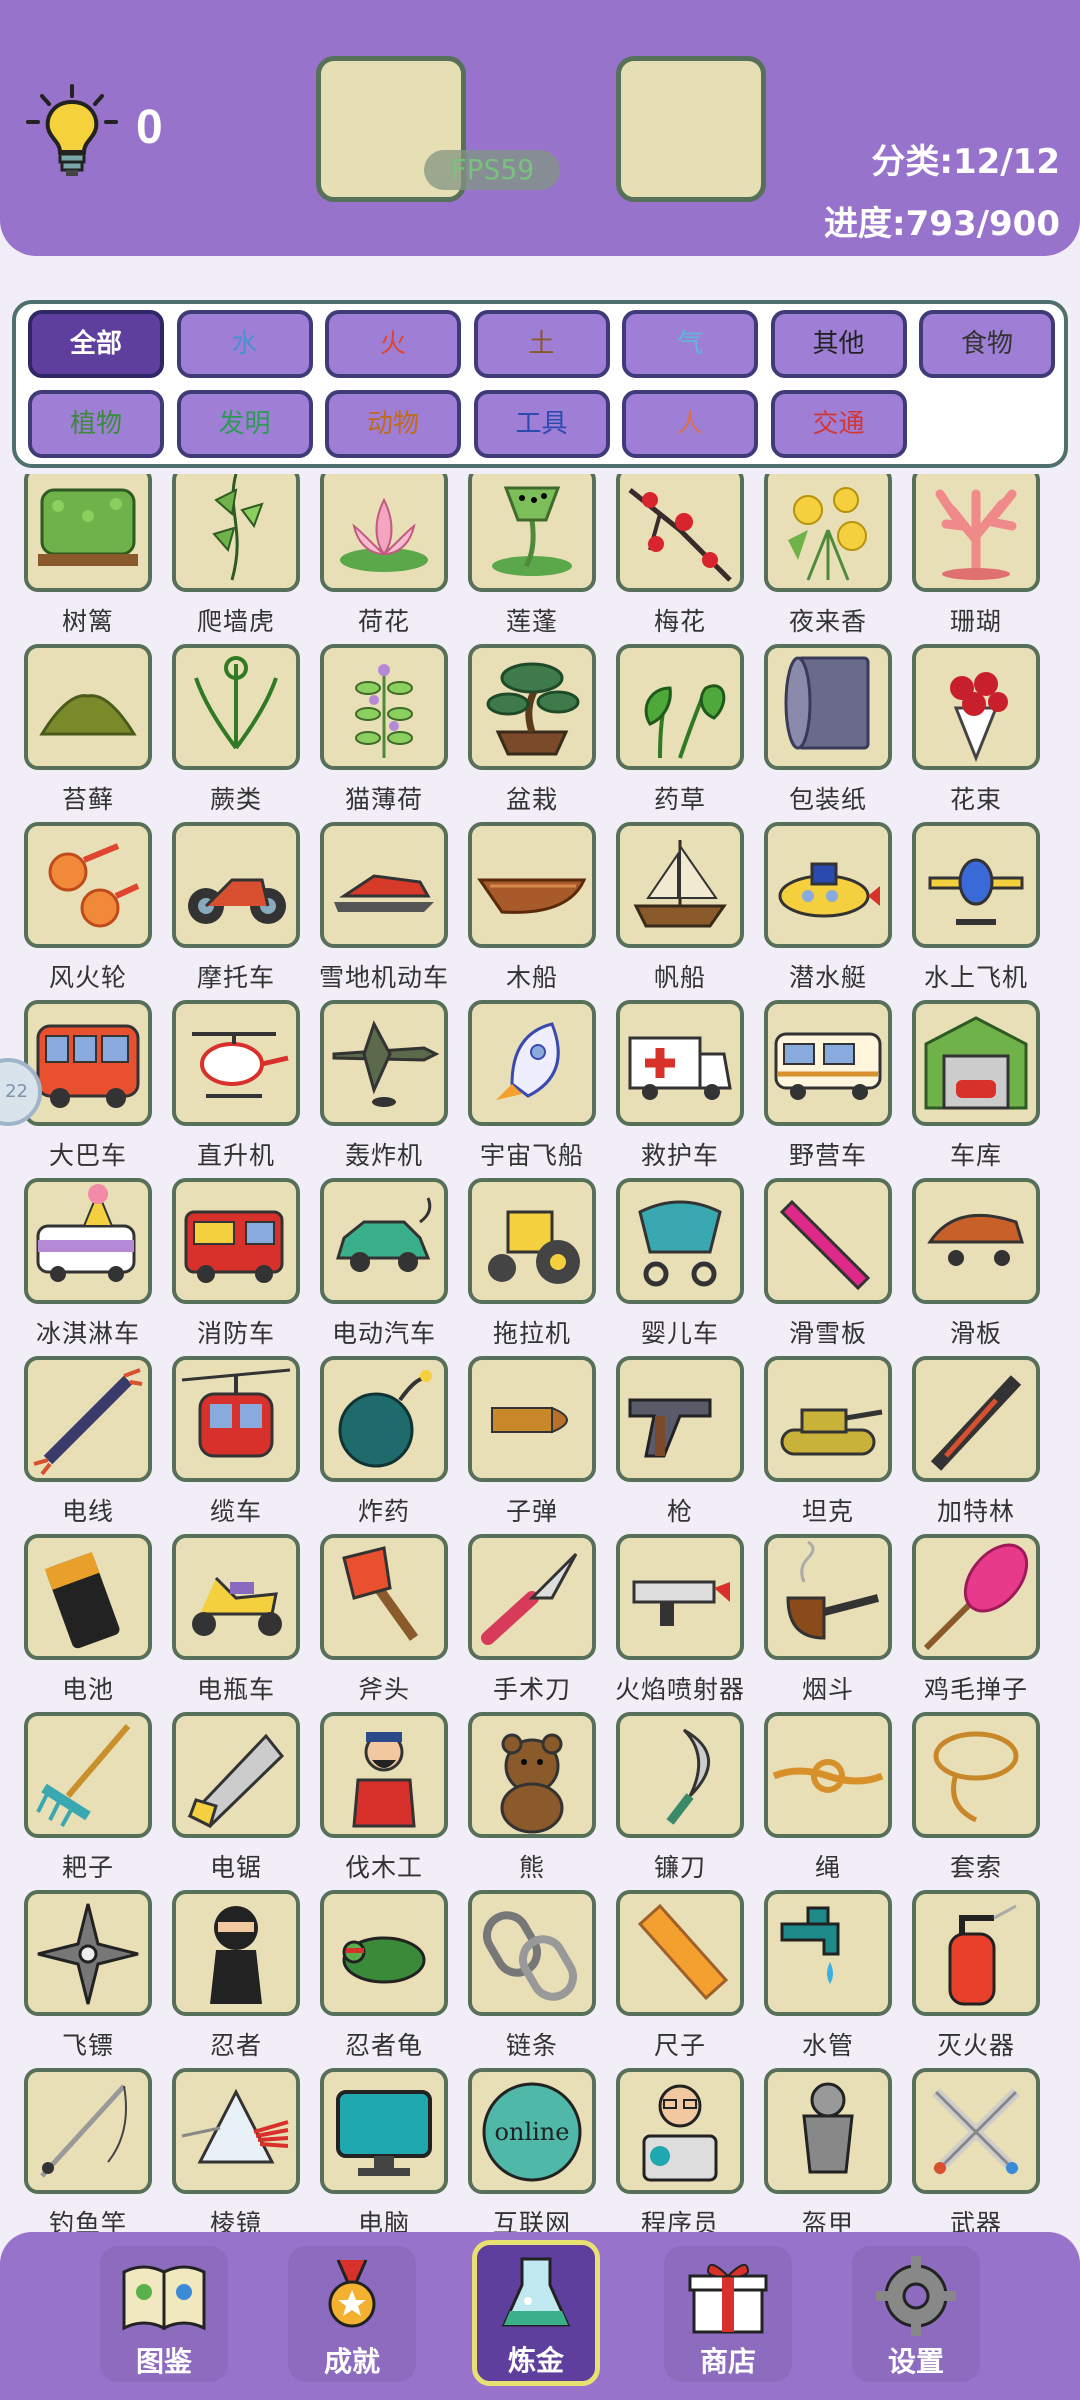 Image resolution: width=1080 pixels, height=2400 pixels. What do you see at coordinates (680, 1976) in the screenshot?
I see `element-card: 尺子` at bounding box center [680, 1976].